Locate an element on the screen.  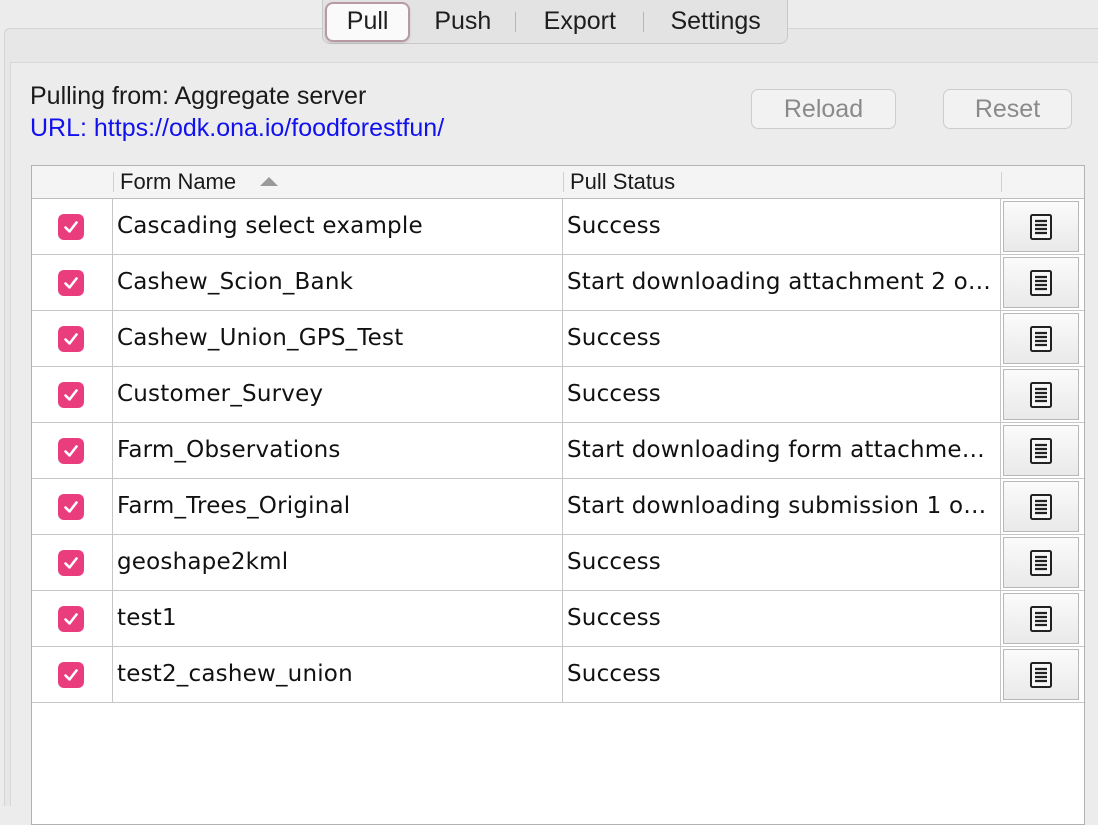
tab-export: Export is located at coordinates (579, 22).